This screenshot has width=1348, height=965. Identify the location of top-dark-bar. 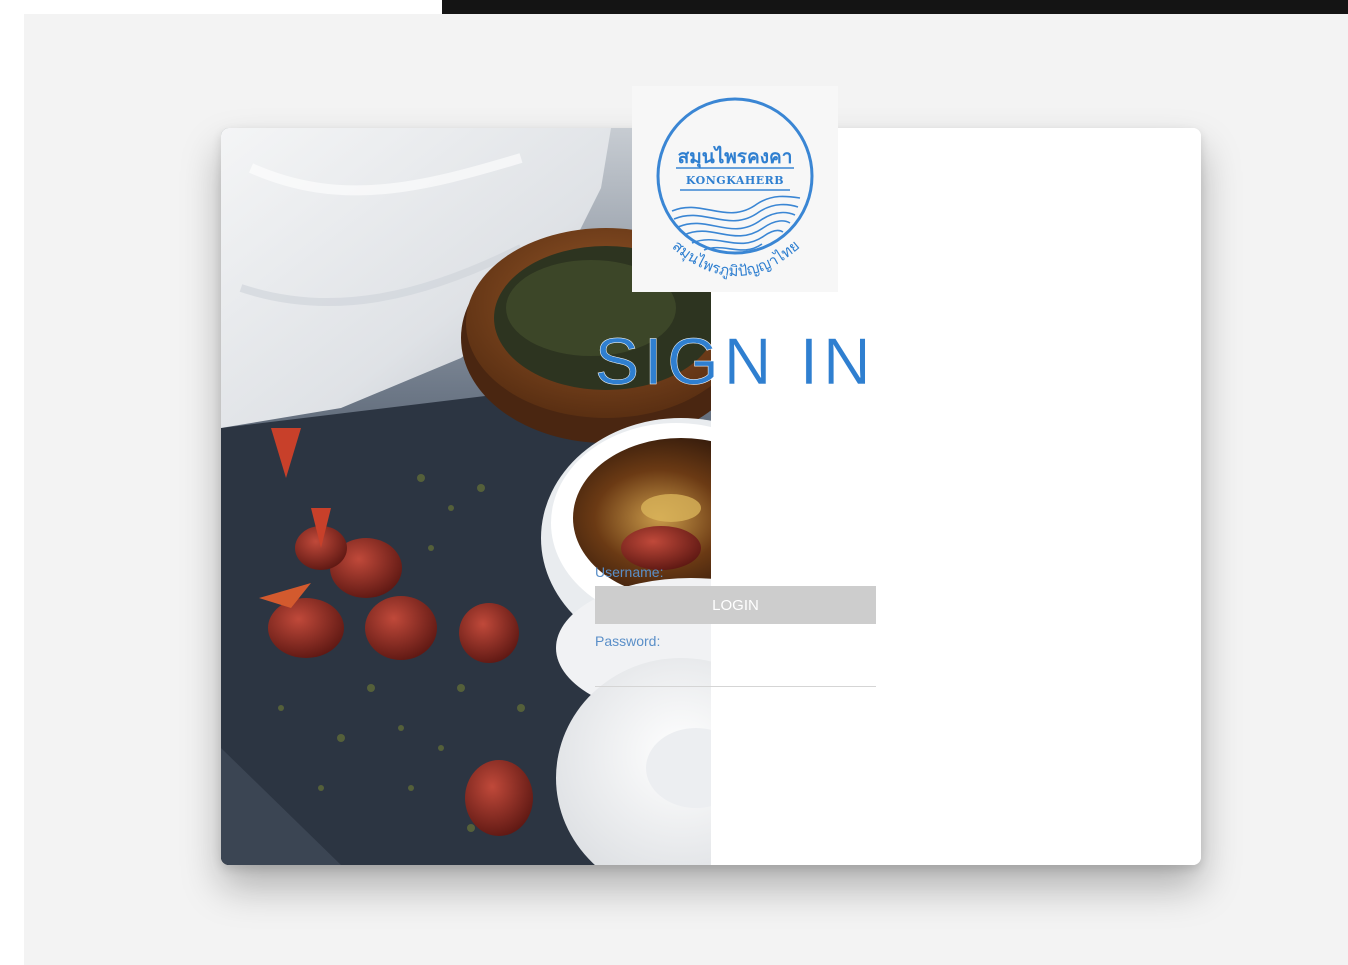
(895, 7).